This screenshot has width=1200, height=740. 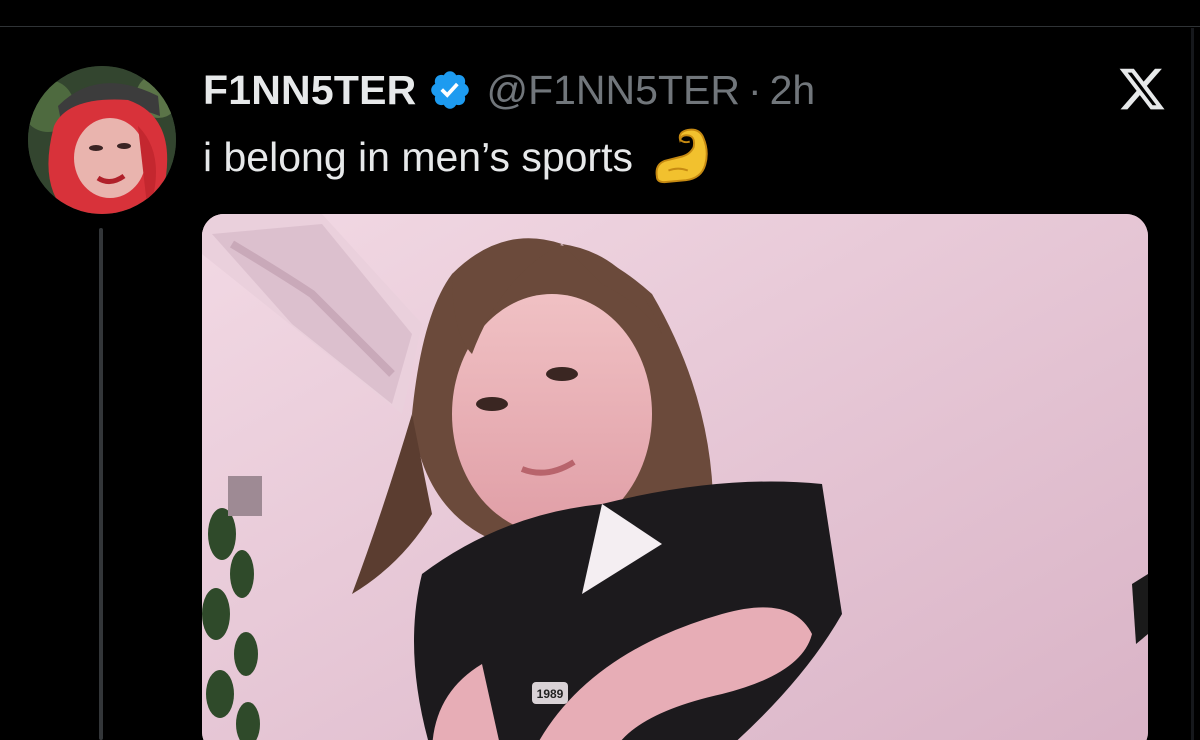 What do you see at coordinates (793, 90) in the screenshot?
I see `post-timestamp: 2h` at bounding box center [793, 90].